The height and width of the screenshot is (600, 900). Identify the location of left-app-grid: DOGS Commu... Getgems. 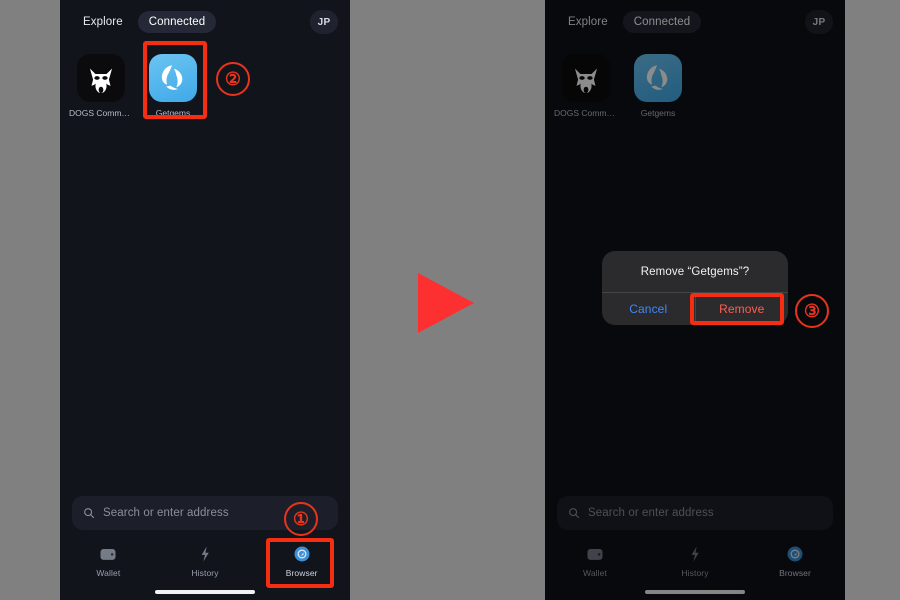
(205, 81).